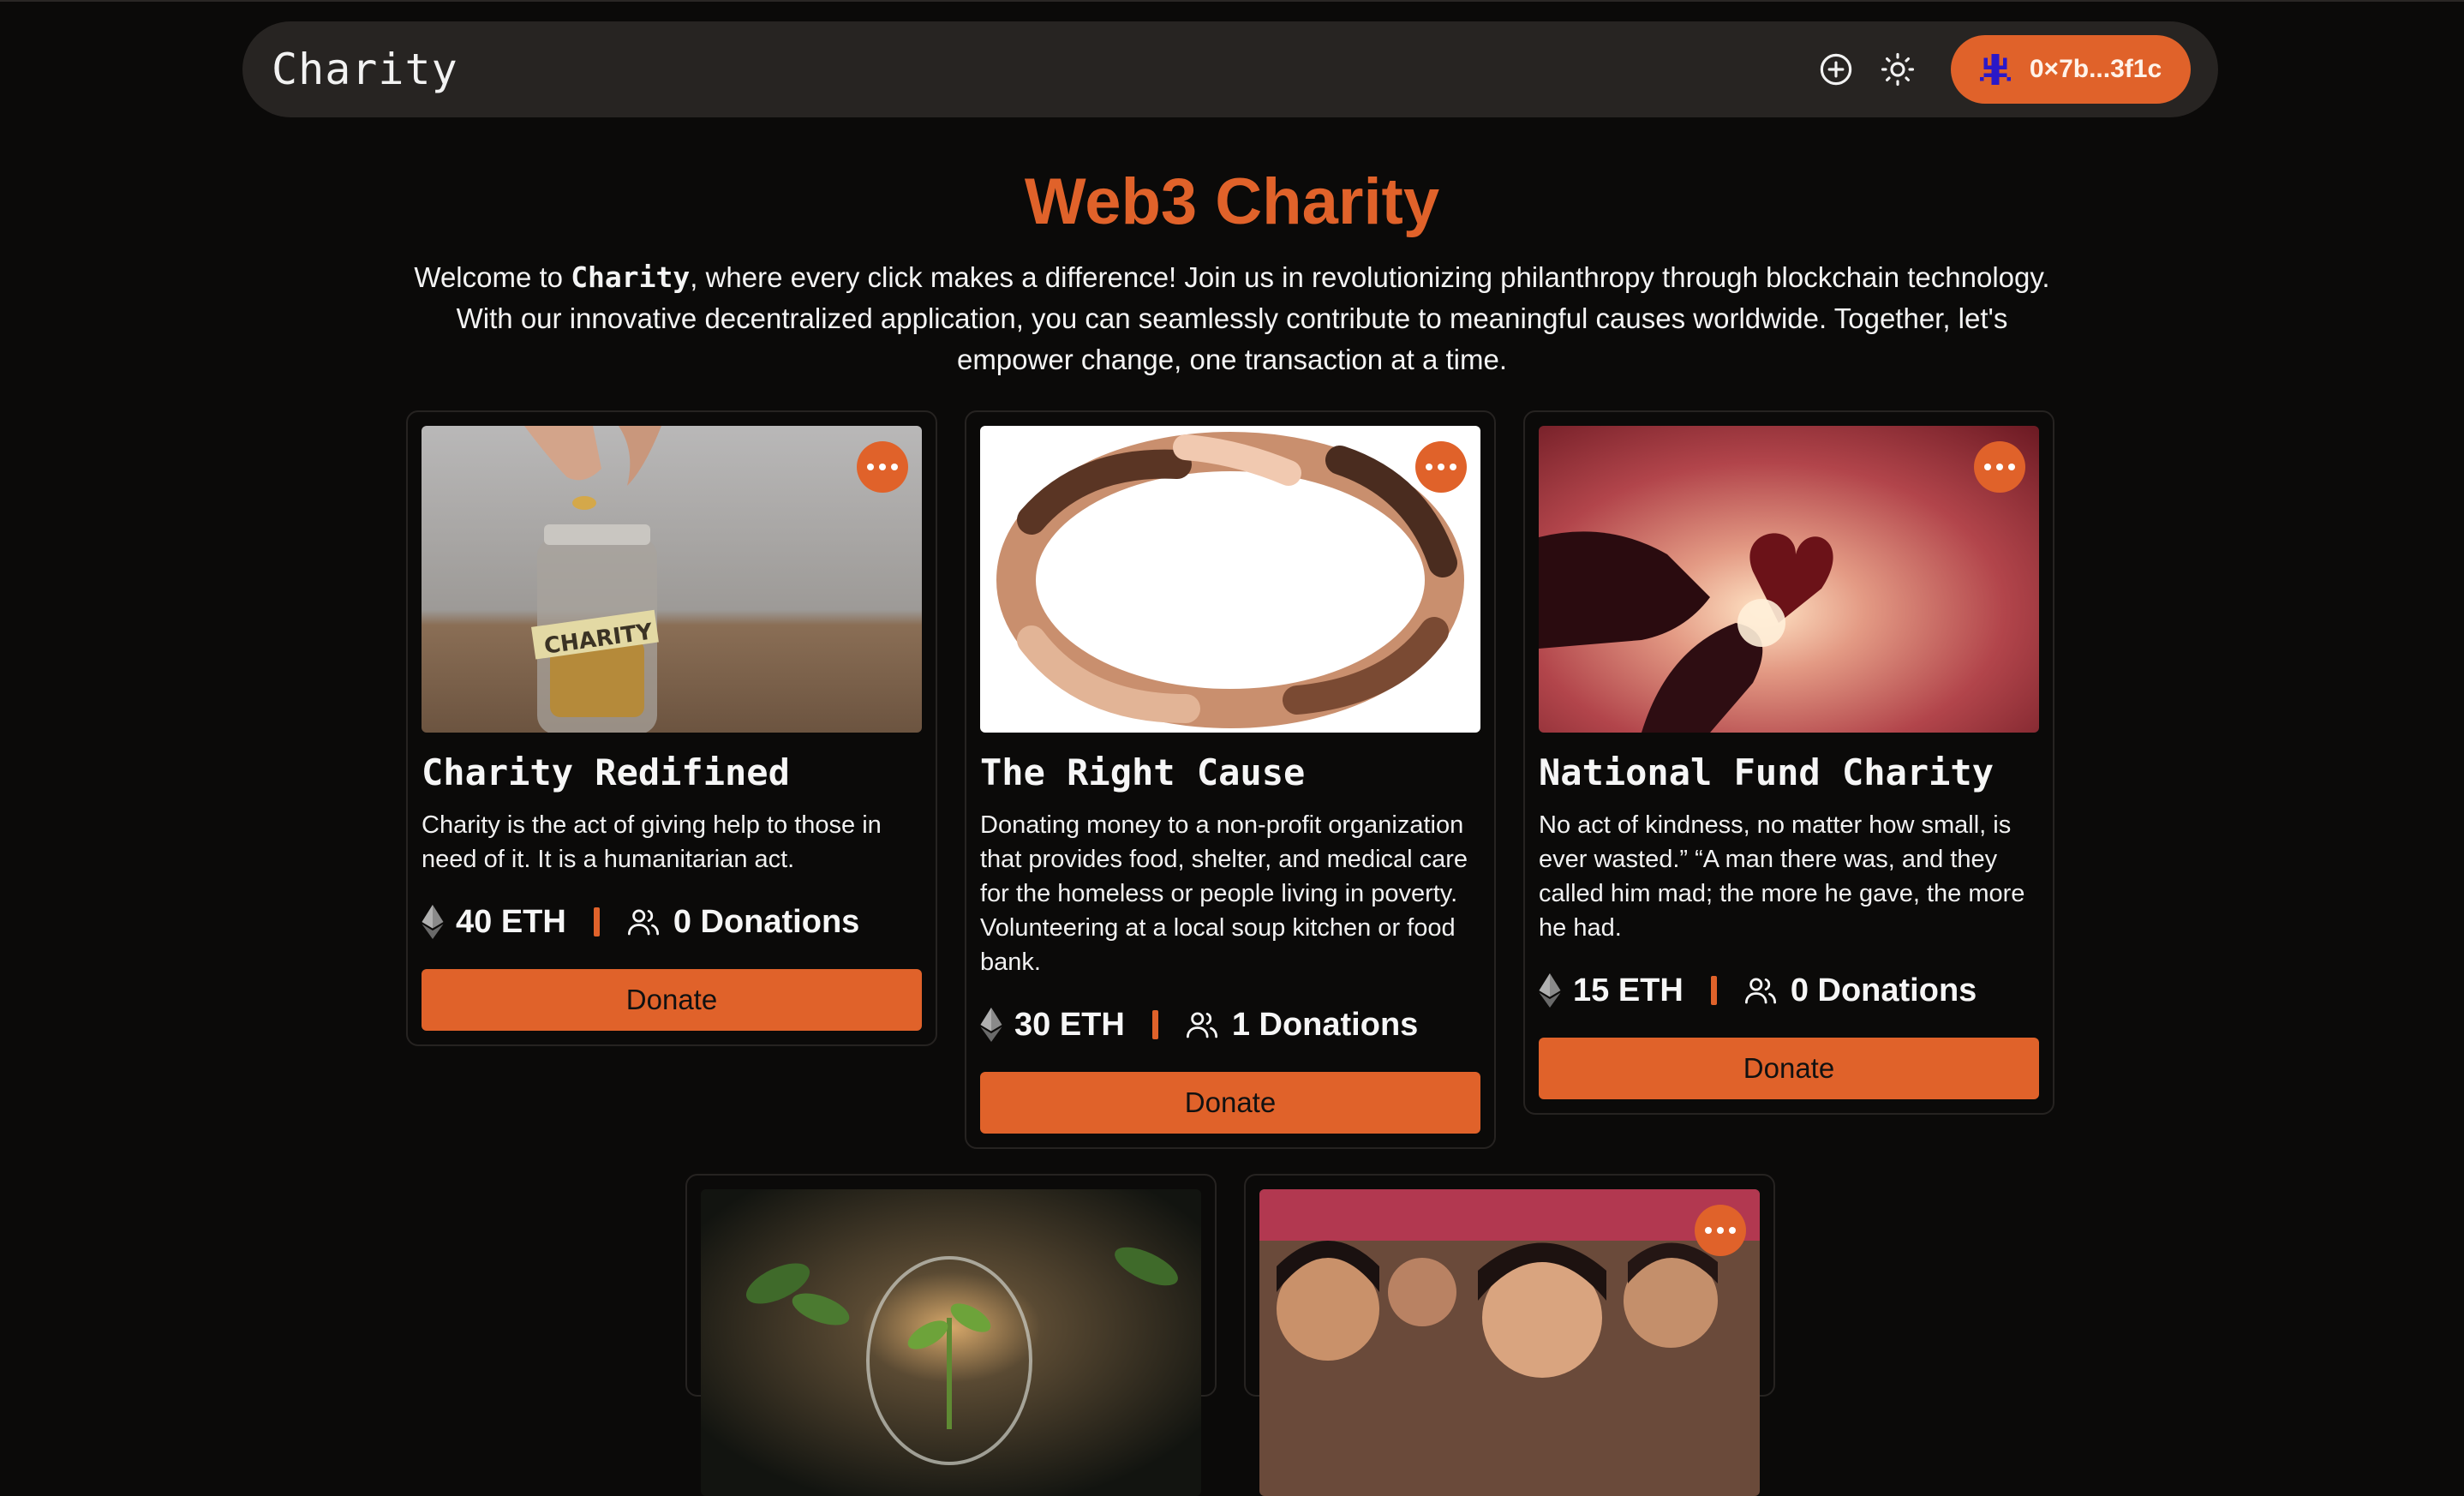 This screenshot has height=1496, width=2464. I want to click on wallet-avatar-icon, so click(1995, 69).